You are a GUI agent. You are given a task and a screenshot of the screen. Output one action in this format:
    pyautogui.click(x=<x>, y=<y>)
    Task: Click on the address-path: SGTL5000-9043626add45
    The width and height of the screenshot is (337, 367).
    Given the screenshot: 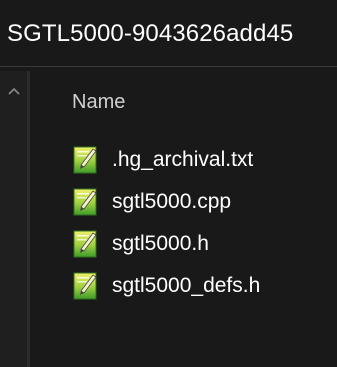 What is the action you would take?
    pyautogui.click(x=150, y=34)
    